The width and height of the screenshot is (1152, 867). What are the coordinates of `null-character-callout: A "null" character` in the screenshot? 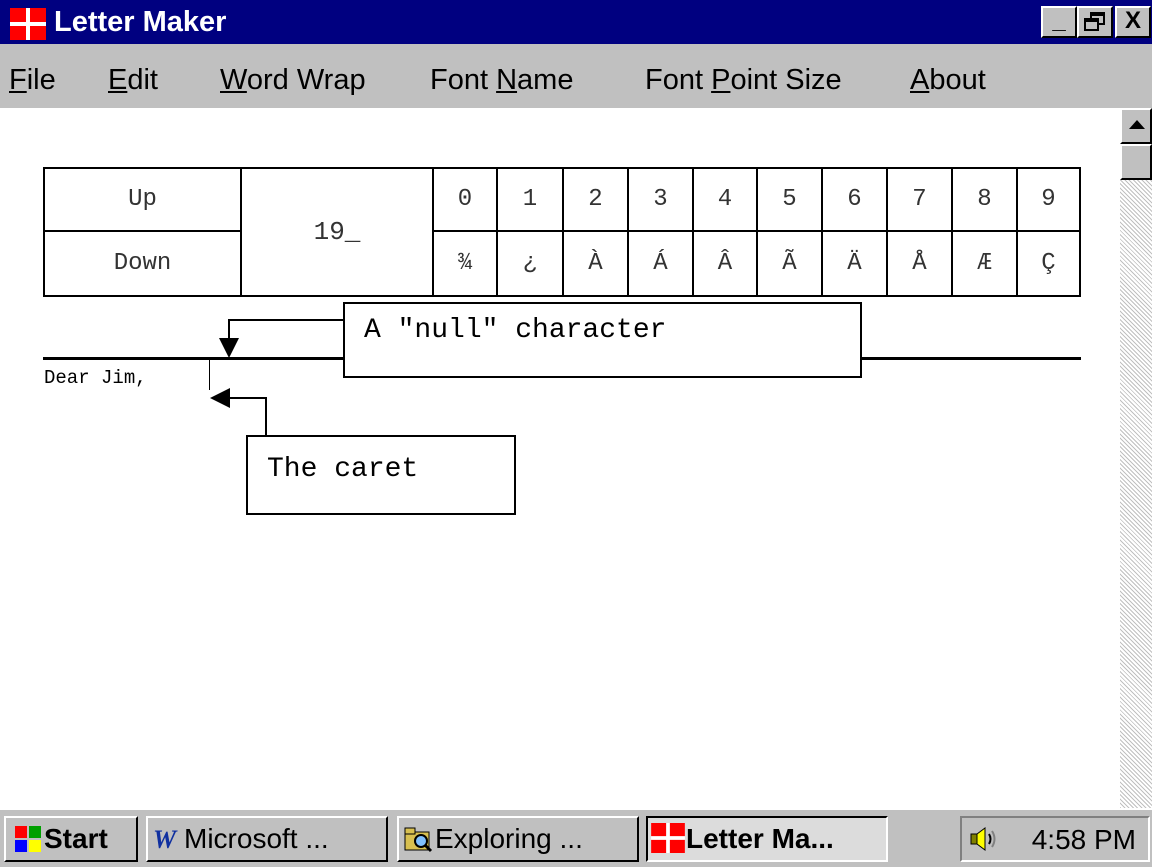 It's located at (602, 340).